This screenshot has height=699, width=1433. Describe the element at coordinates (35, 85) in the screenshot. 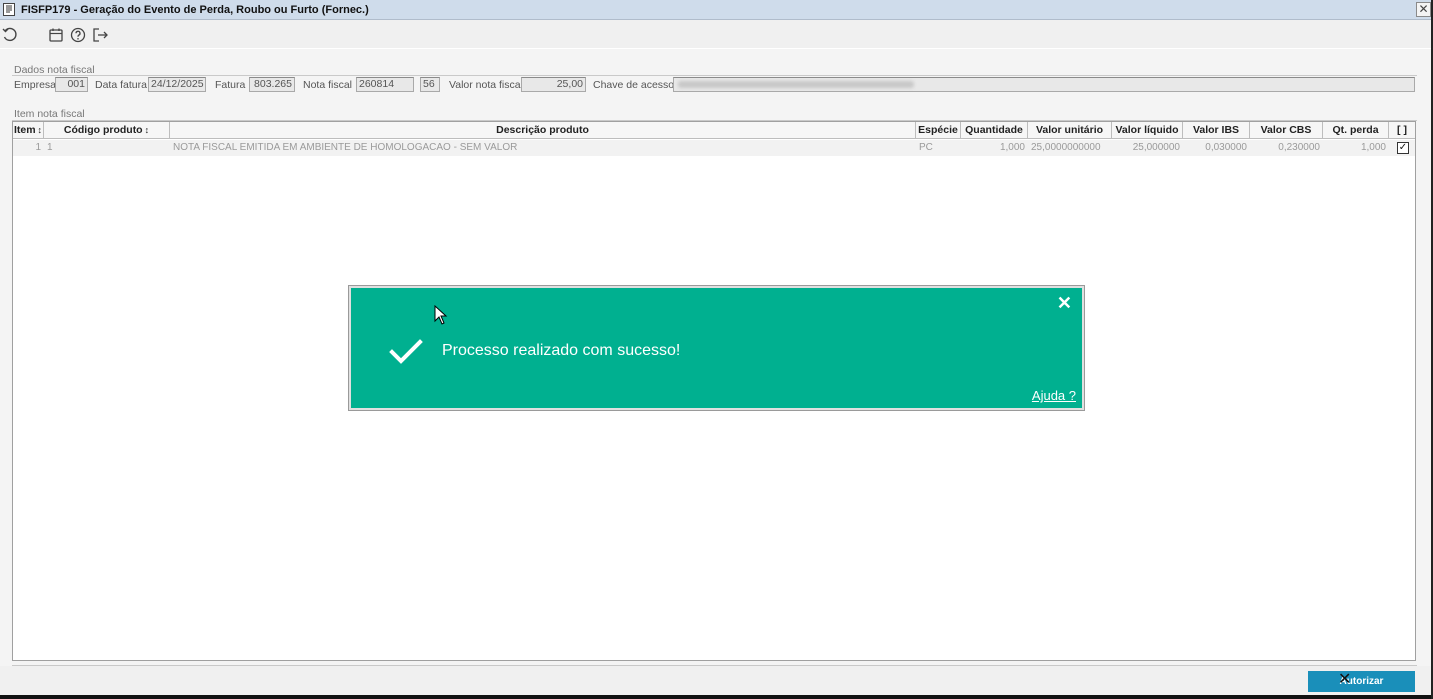

I see `empresa-label: Empresa` at that location.